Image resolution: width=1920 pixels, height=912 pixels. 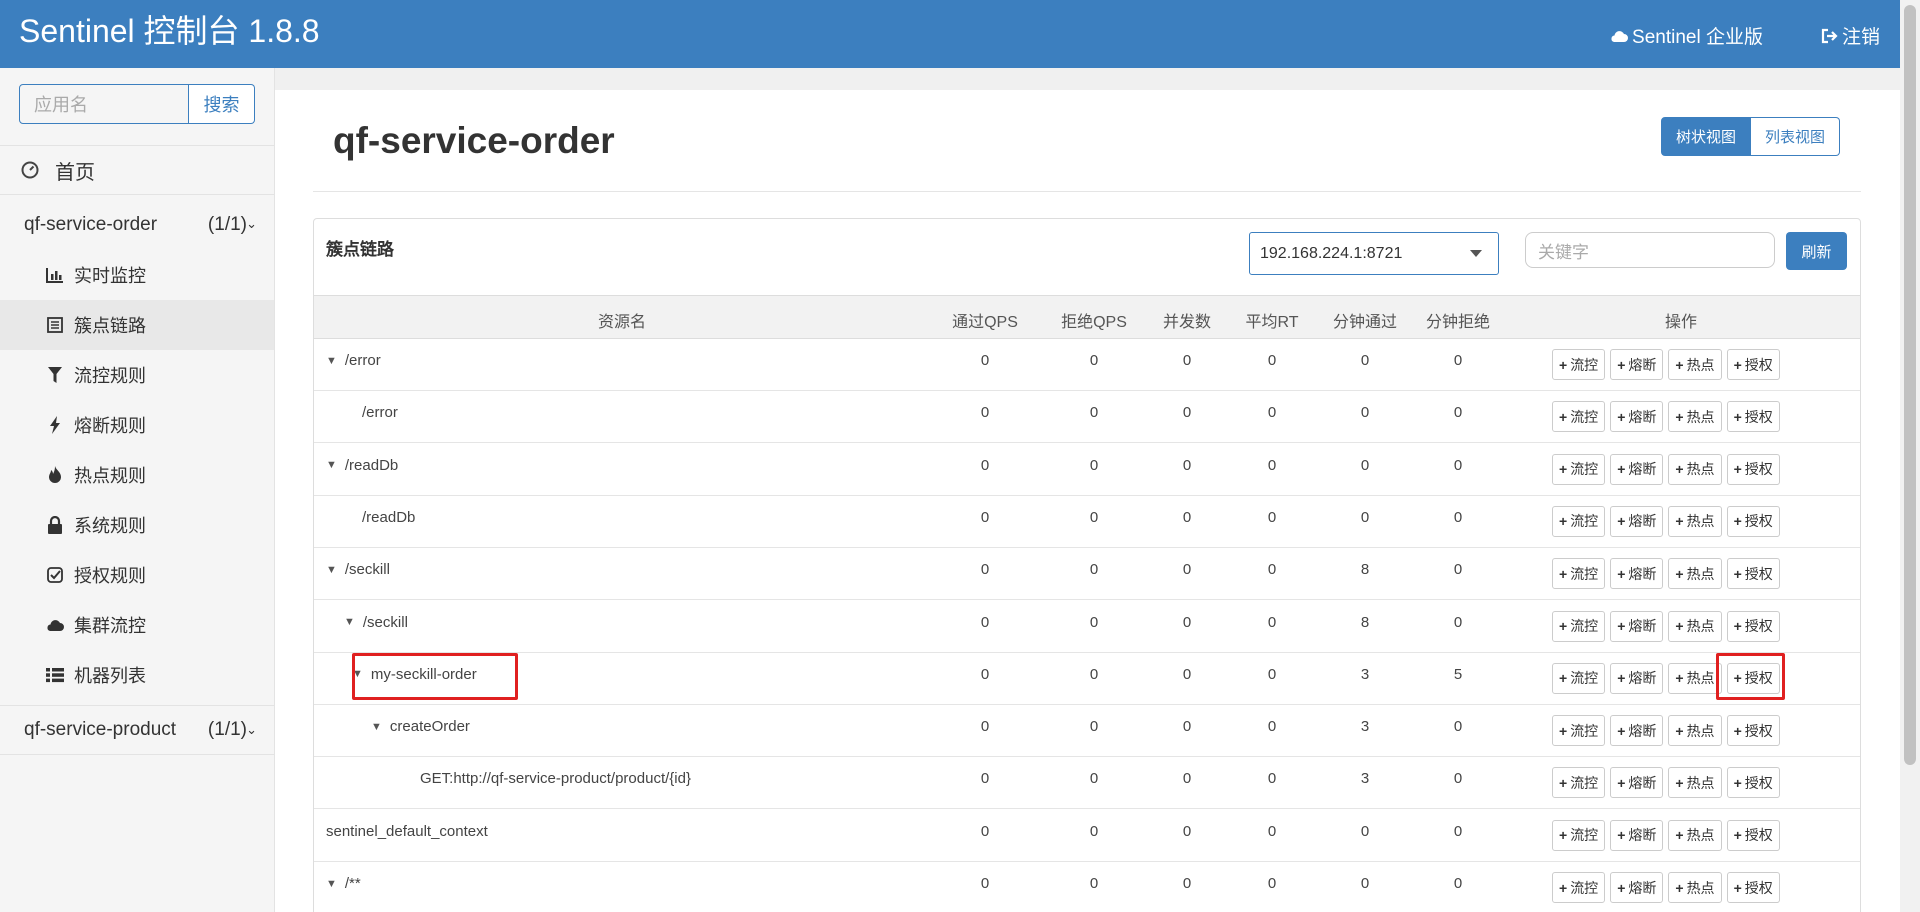 What do you see at coordinates (343, 883) in the screenshot?
I see `resource-name: ▼ /**` at bounding box center [343, 883].